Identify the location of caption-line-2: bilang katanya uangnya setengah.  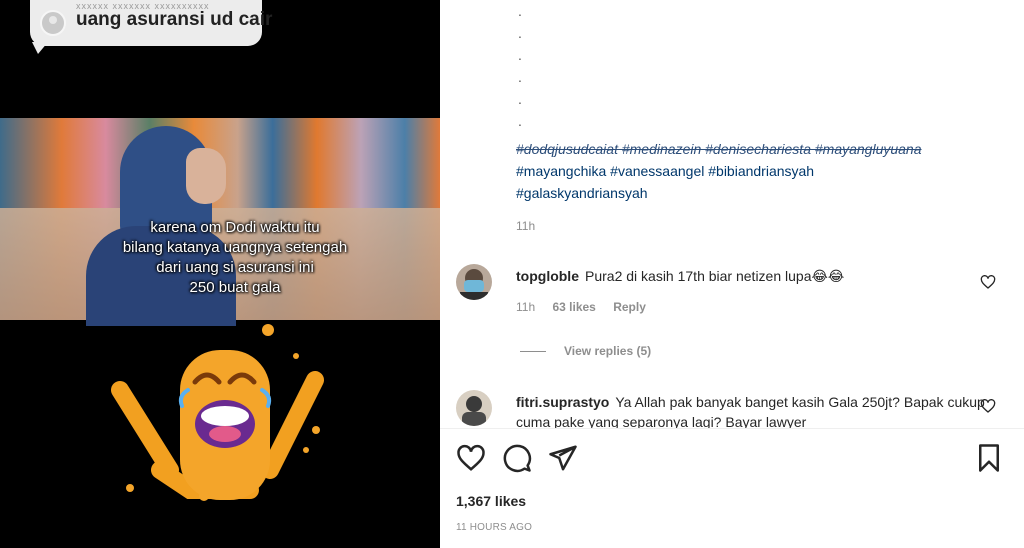
(235, 247).